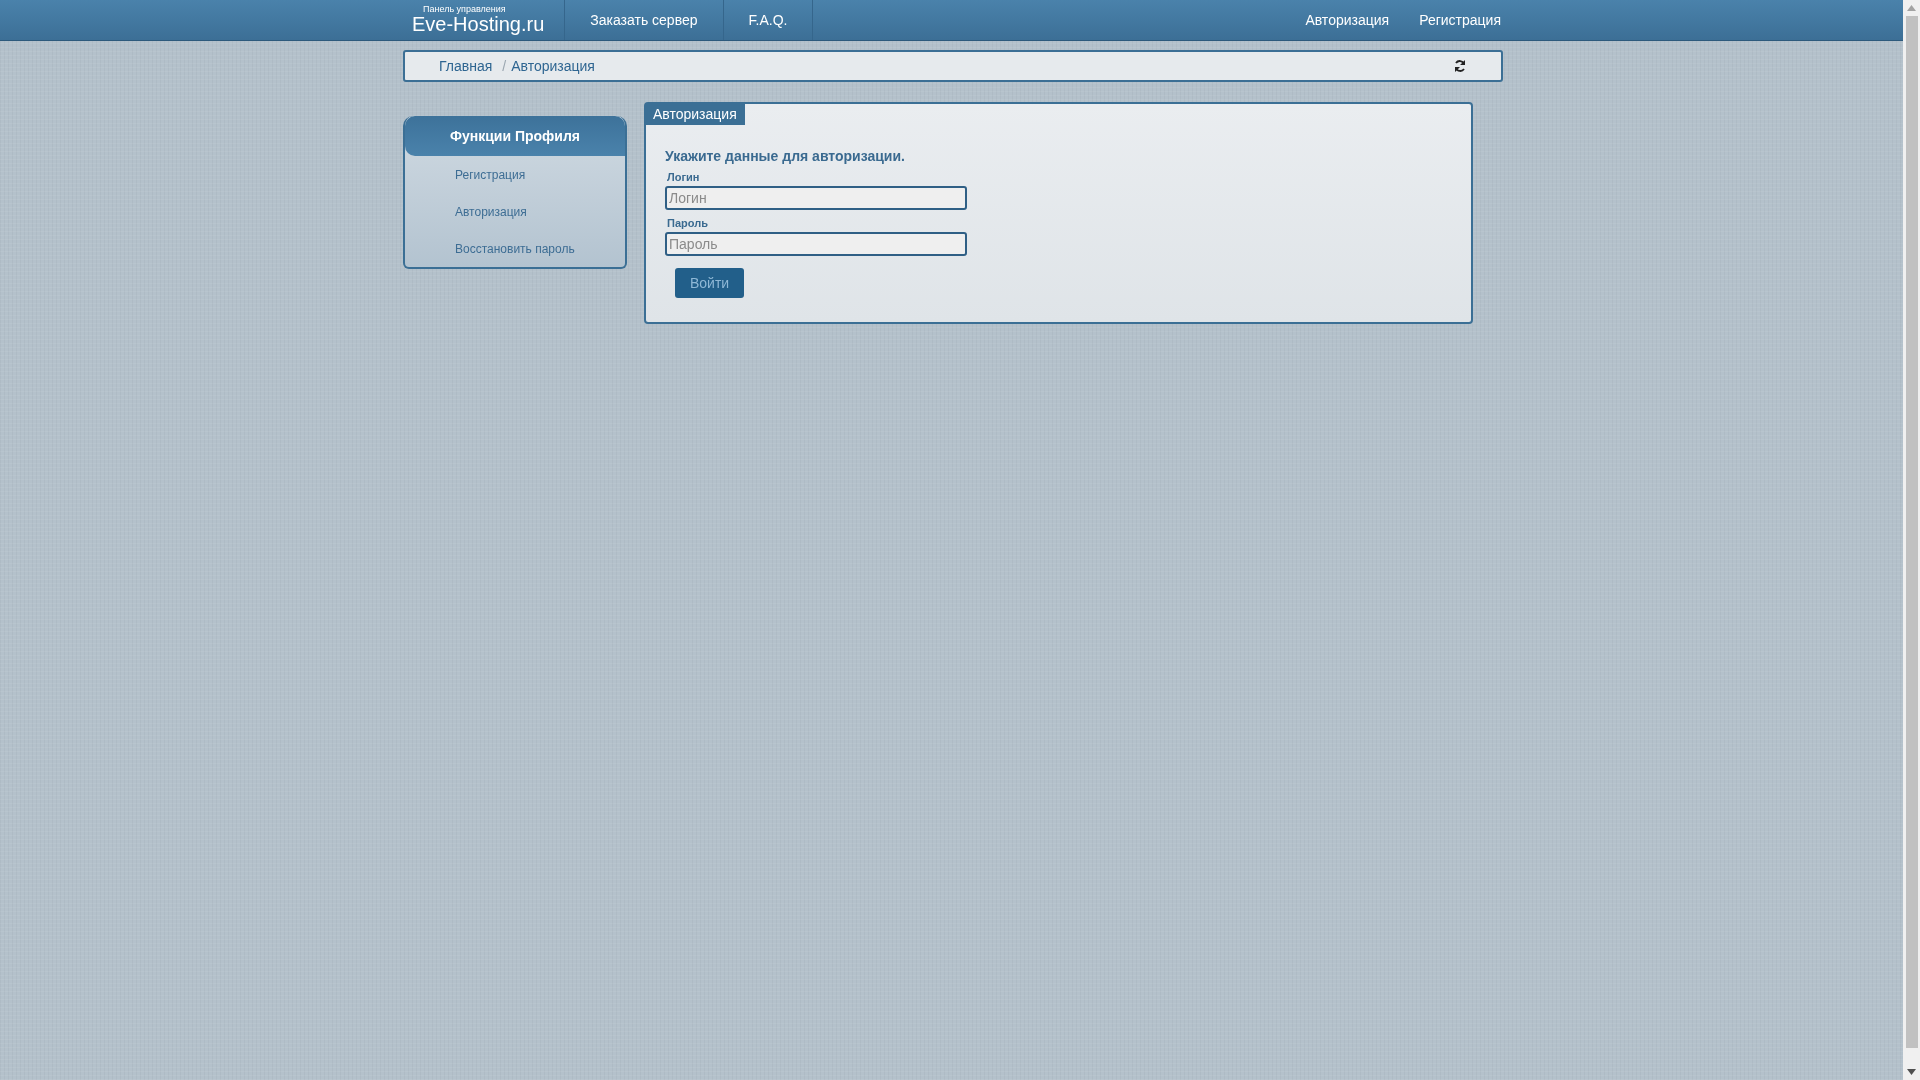 Image resolution: width=1920 pixels, height=1080 pixels. Describe the element at coordinates (553, 66) in the screenshot. I see `breadcrumb-link: Авторизация` at that location.